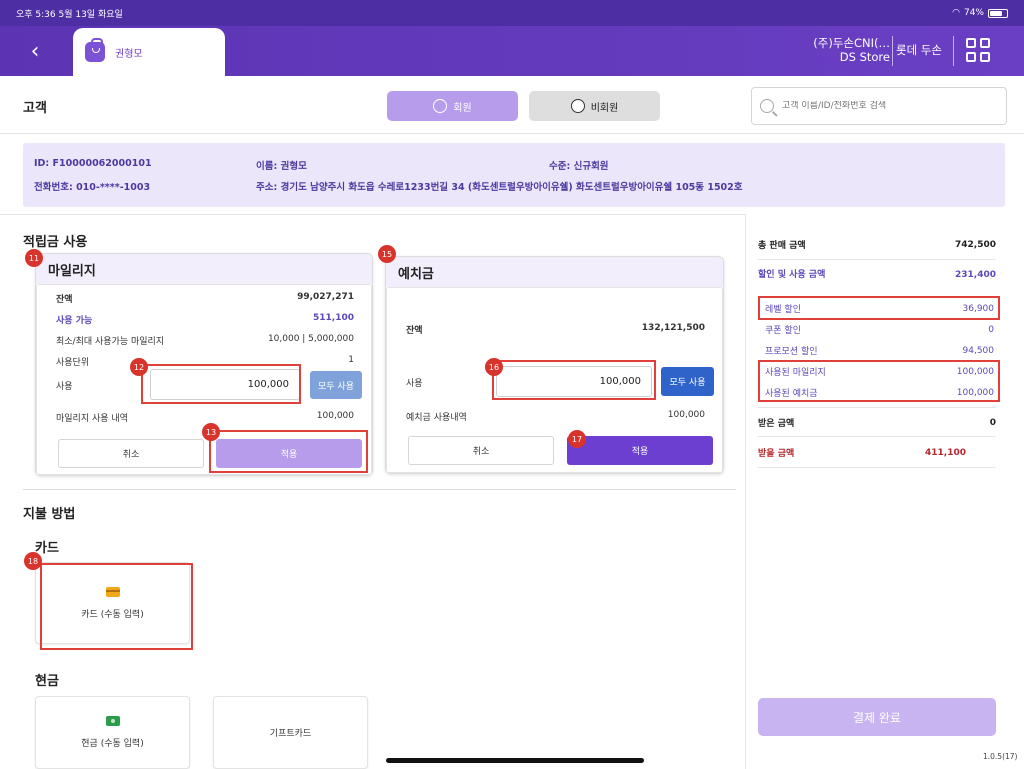 The width and height of the screenshot is (1024, 769). Describe the element at coordinates (882, 106) in the screenshot. I see `customer-search-input` at that location.